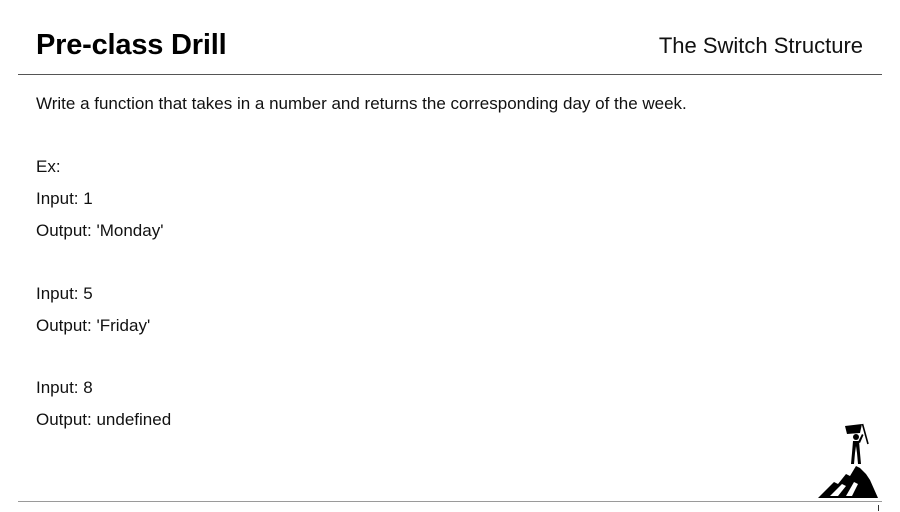 The image size is (900, 512). What do you see at coordinates (450, 74) in the screenshot?
I see `header-divider` at bounding box center [450, 74].